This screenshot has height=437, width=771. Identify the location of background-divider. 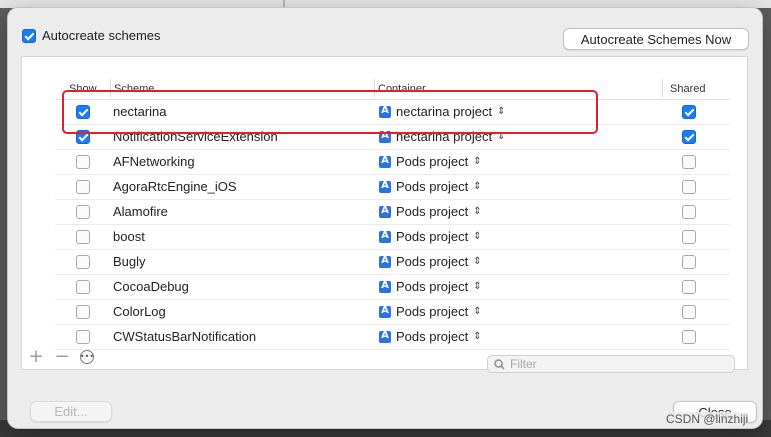
(284, 4).